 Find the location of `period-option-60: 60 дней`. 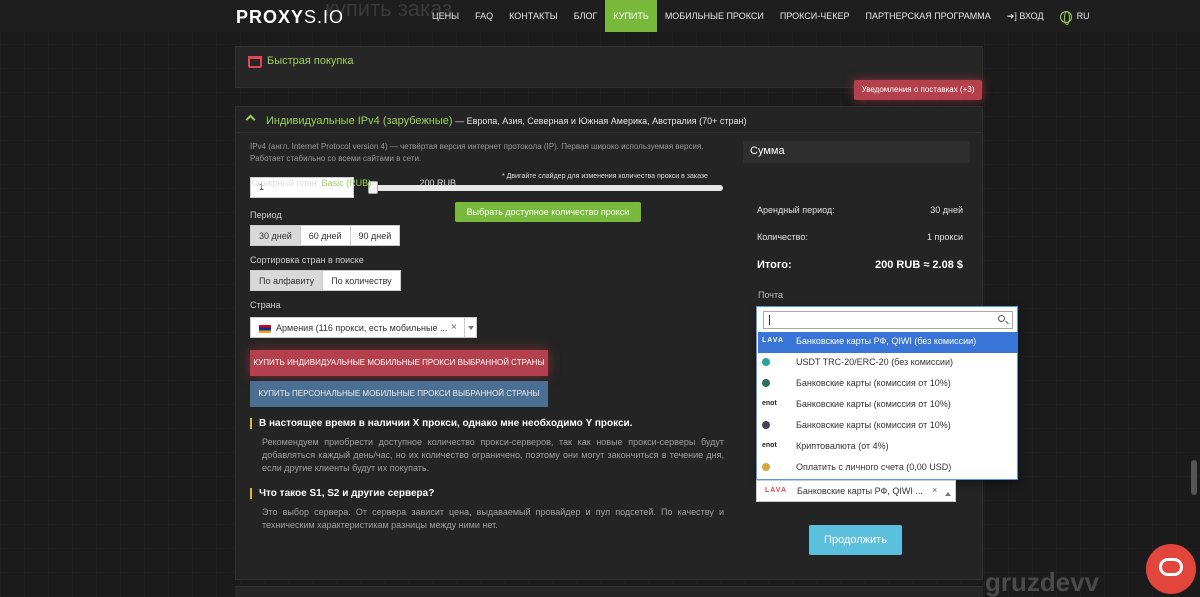

period-option-60: 60 дней is located at coordinates (325, 235).